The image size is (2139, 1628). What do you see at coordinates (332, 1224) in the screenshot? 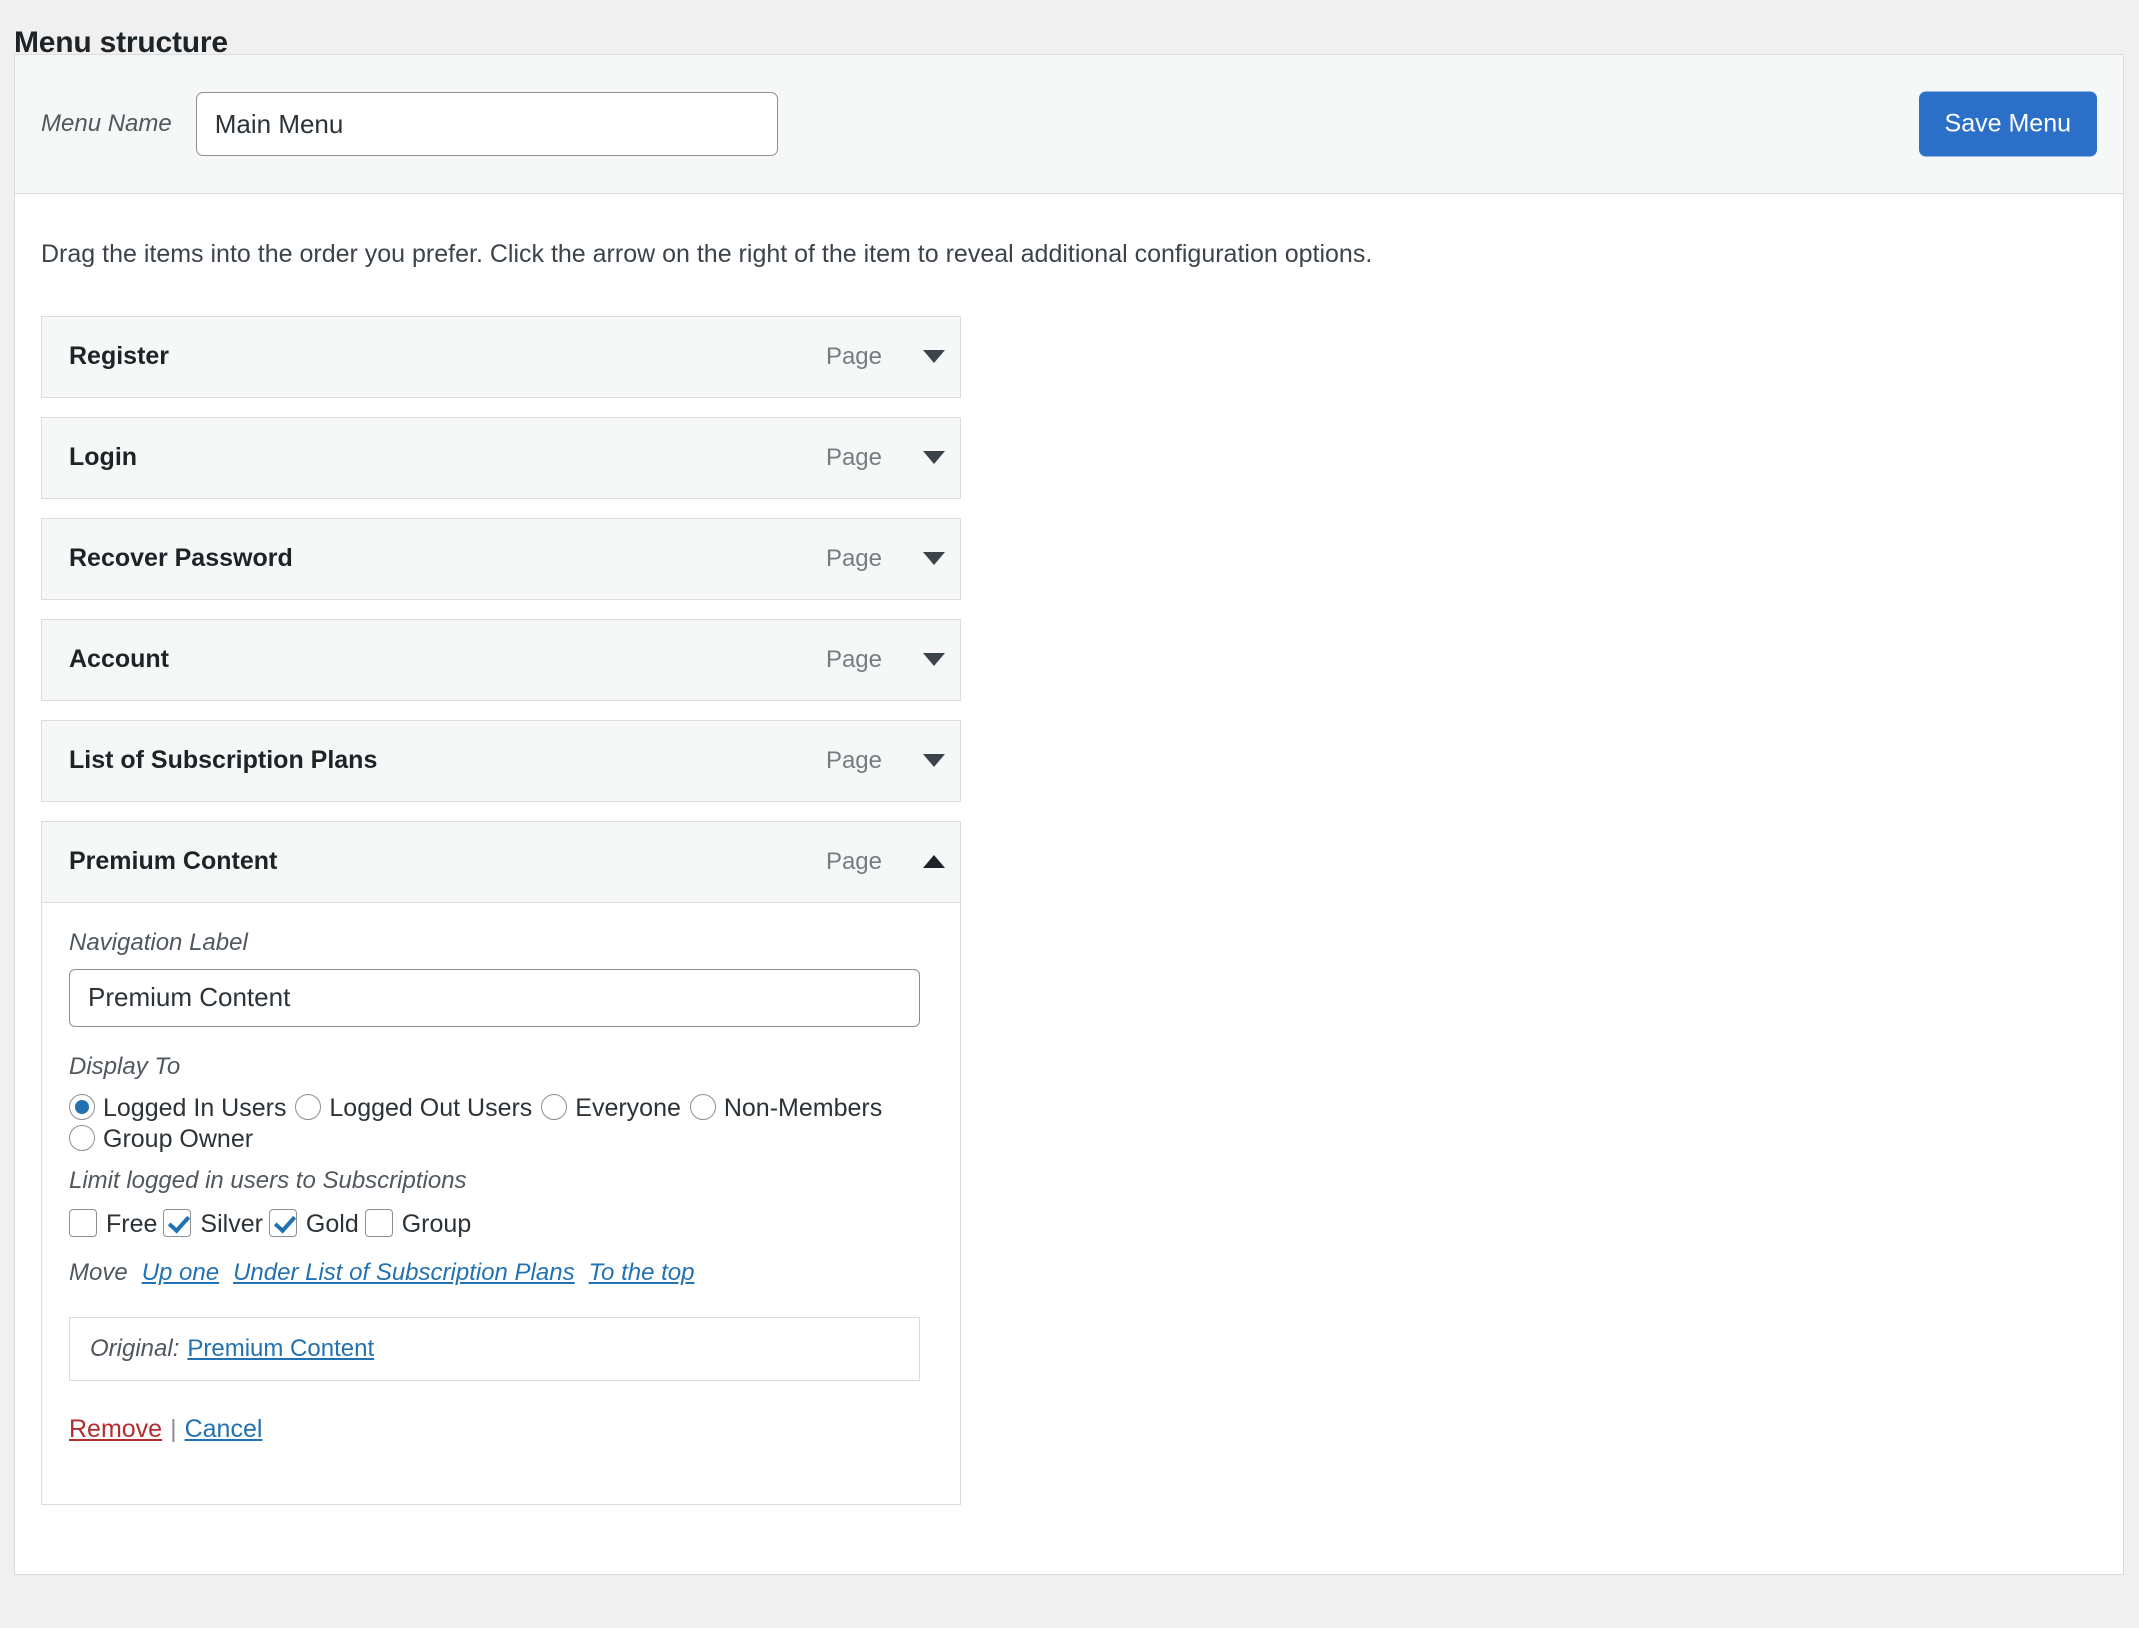
I see `checkbox-label: Gold` at bounding box center [332, 1224].